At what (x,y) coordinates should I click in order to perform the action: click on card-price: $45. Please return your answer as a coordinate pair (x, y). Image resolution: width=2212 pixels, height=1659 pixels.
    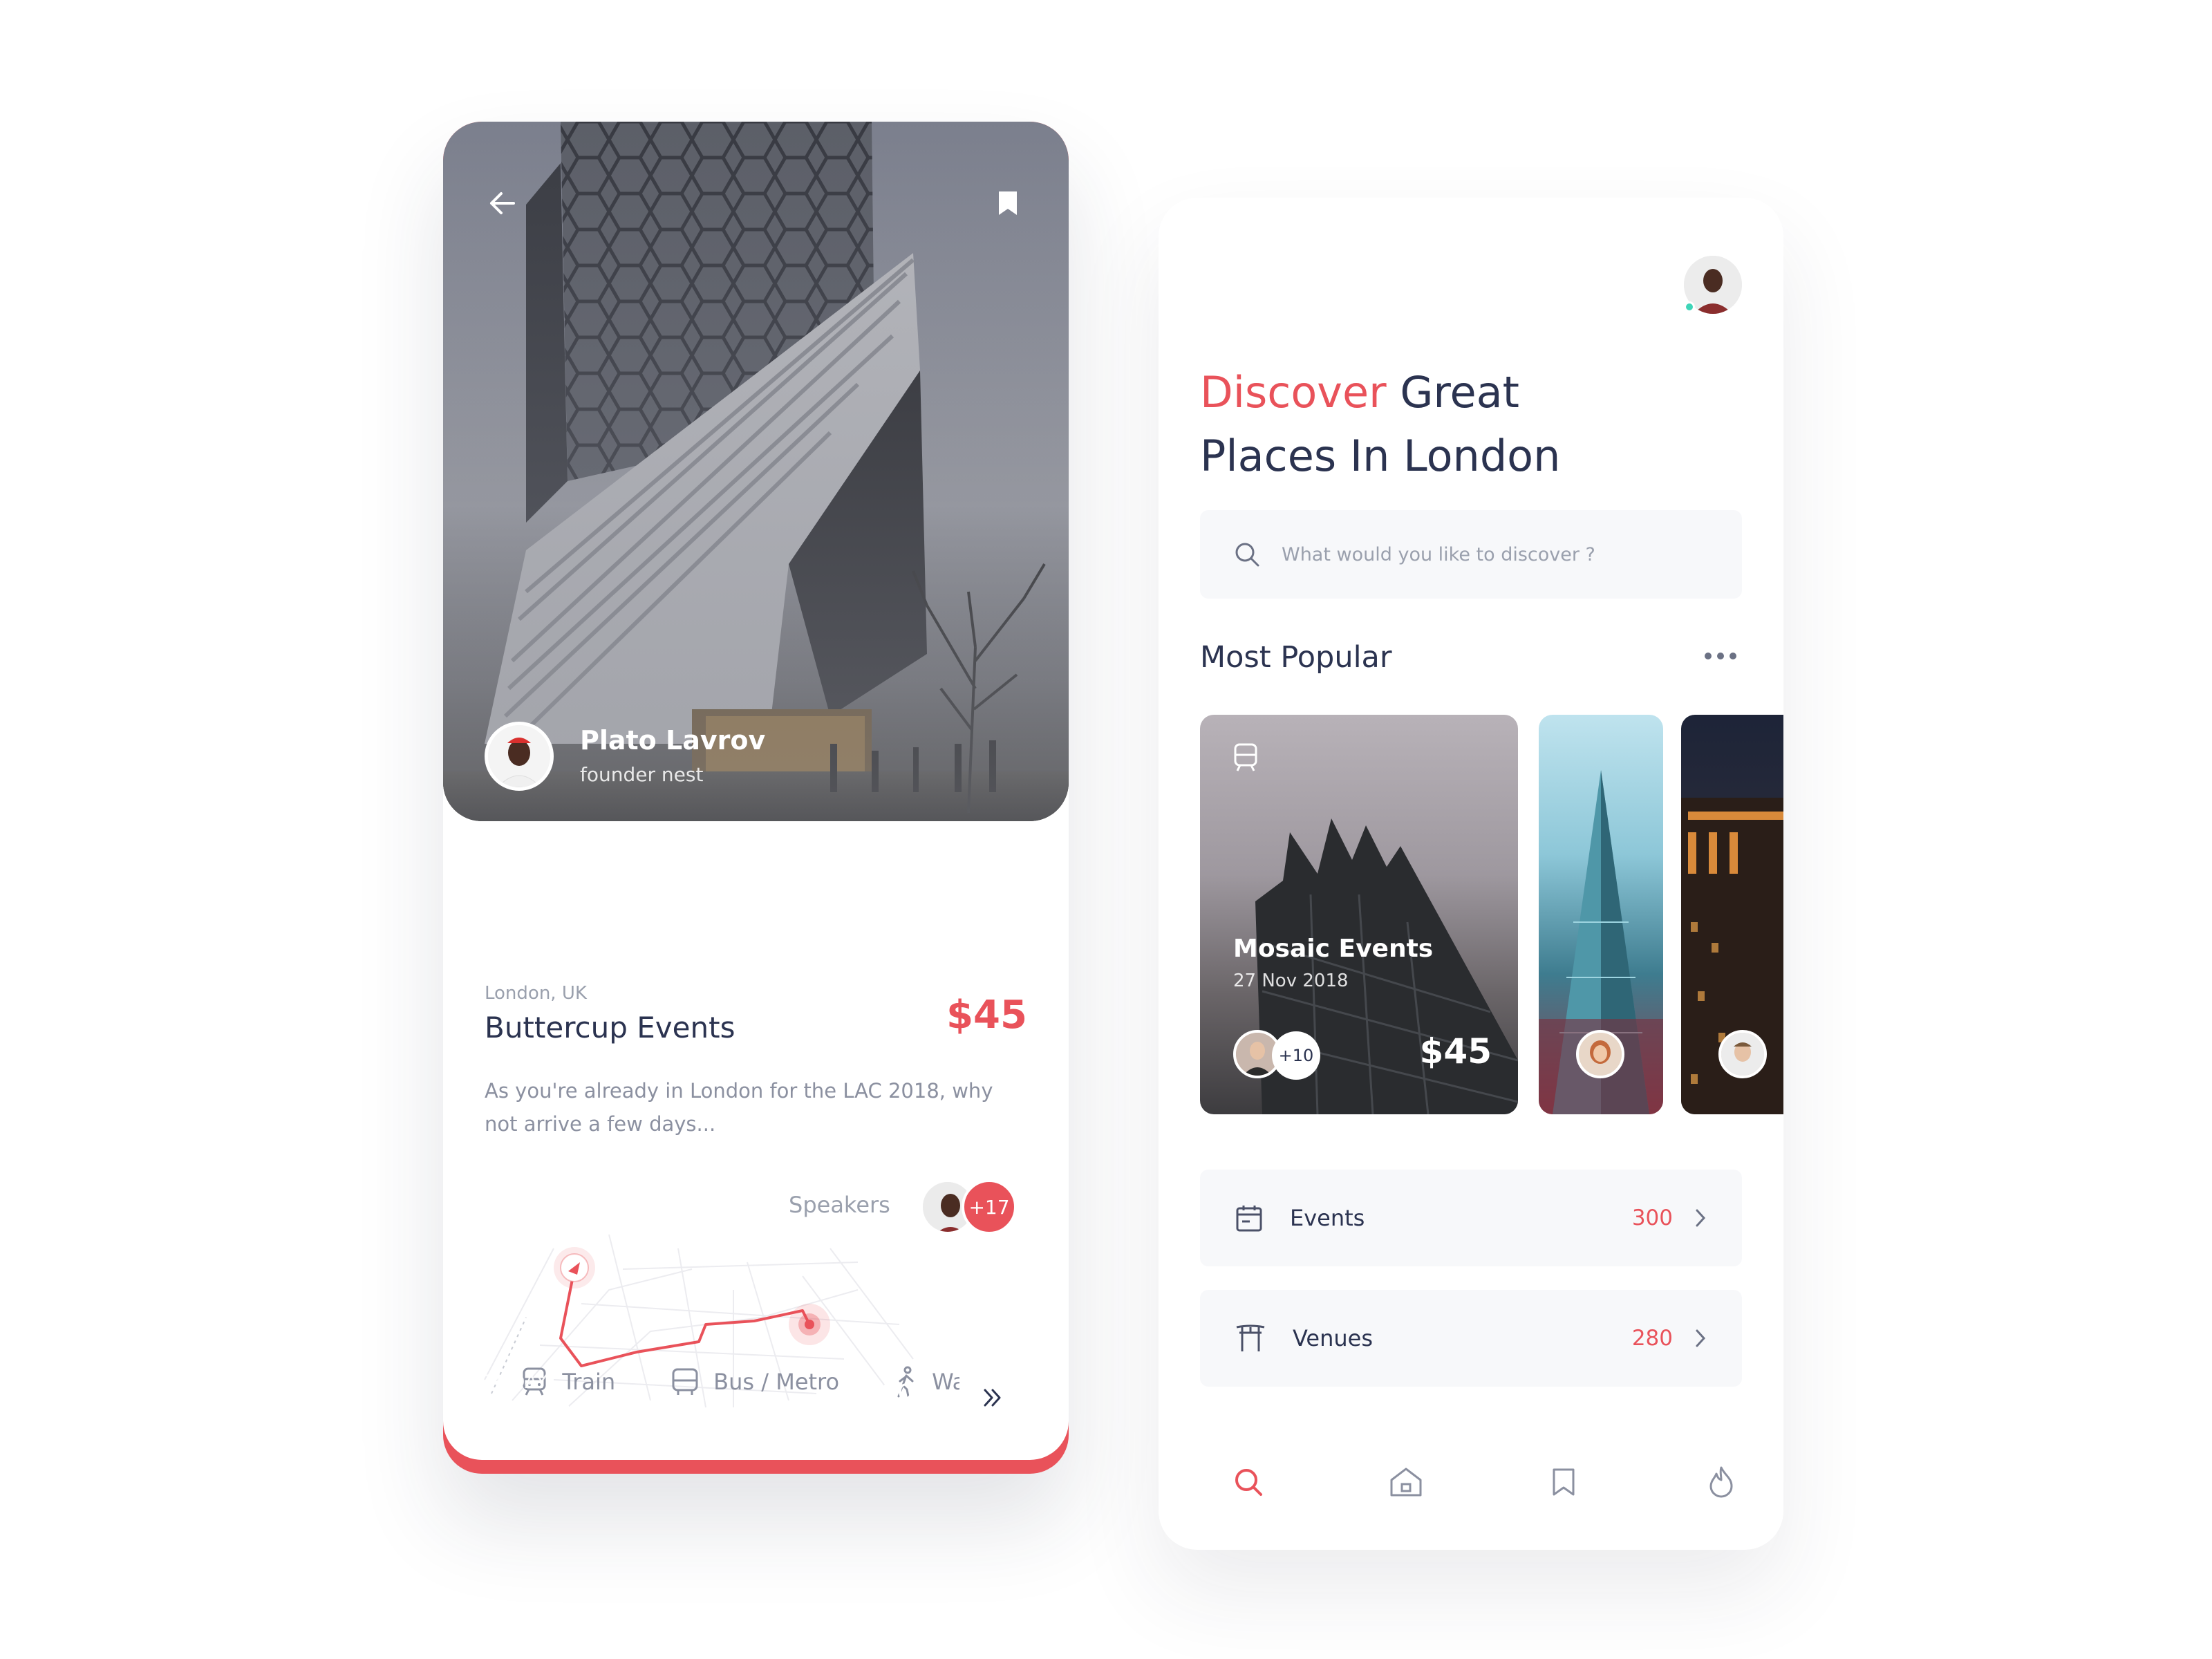
    Looking at the image, I should click on (1455, 1051).